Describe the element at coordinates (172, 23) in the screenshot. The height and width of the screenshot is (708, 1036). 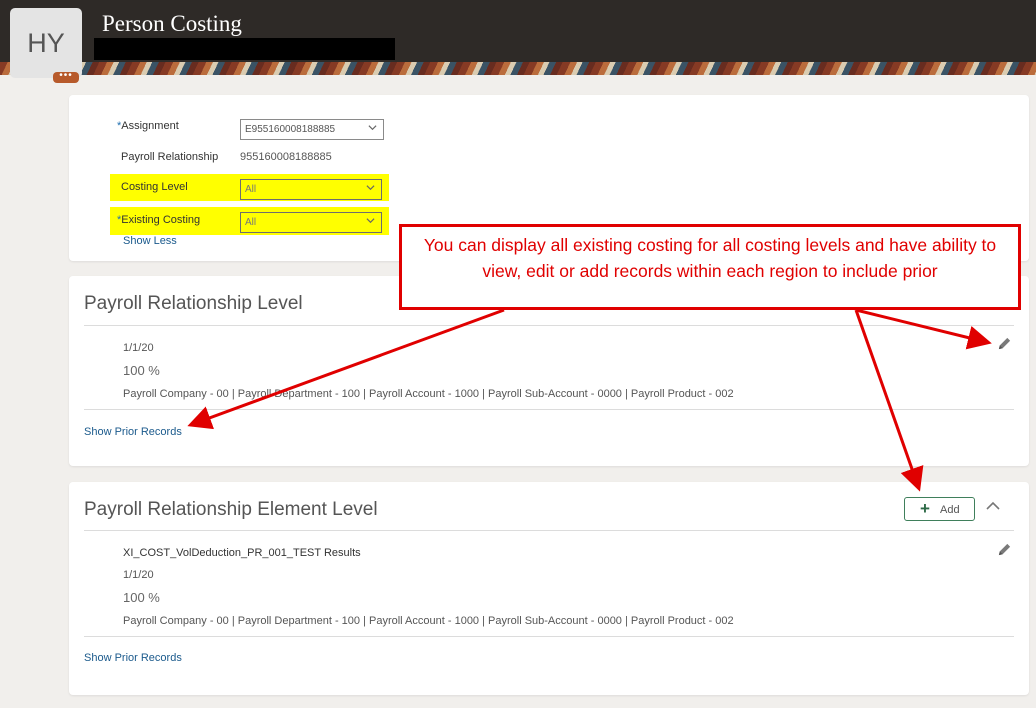
I see `page-title: Person Costing` at that location.